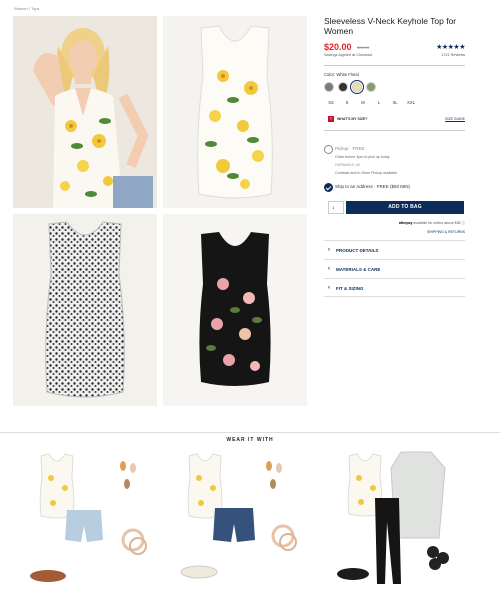  I want to click on add-to-bag-button: ADD TO BAG, so click(405, 207).